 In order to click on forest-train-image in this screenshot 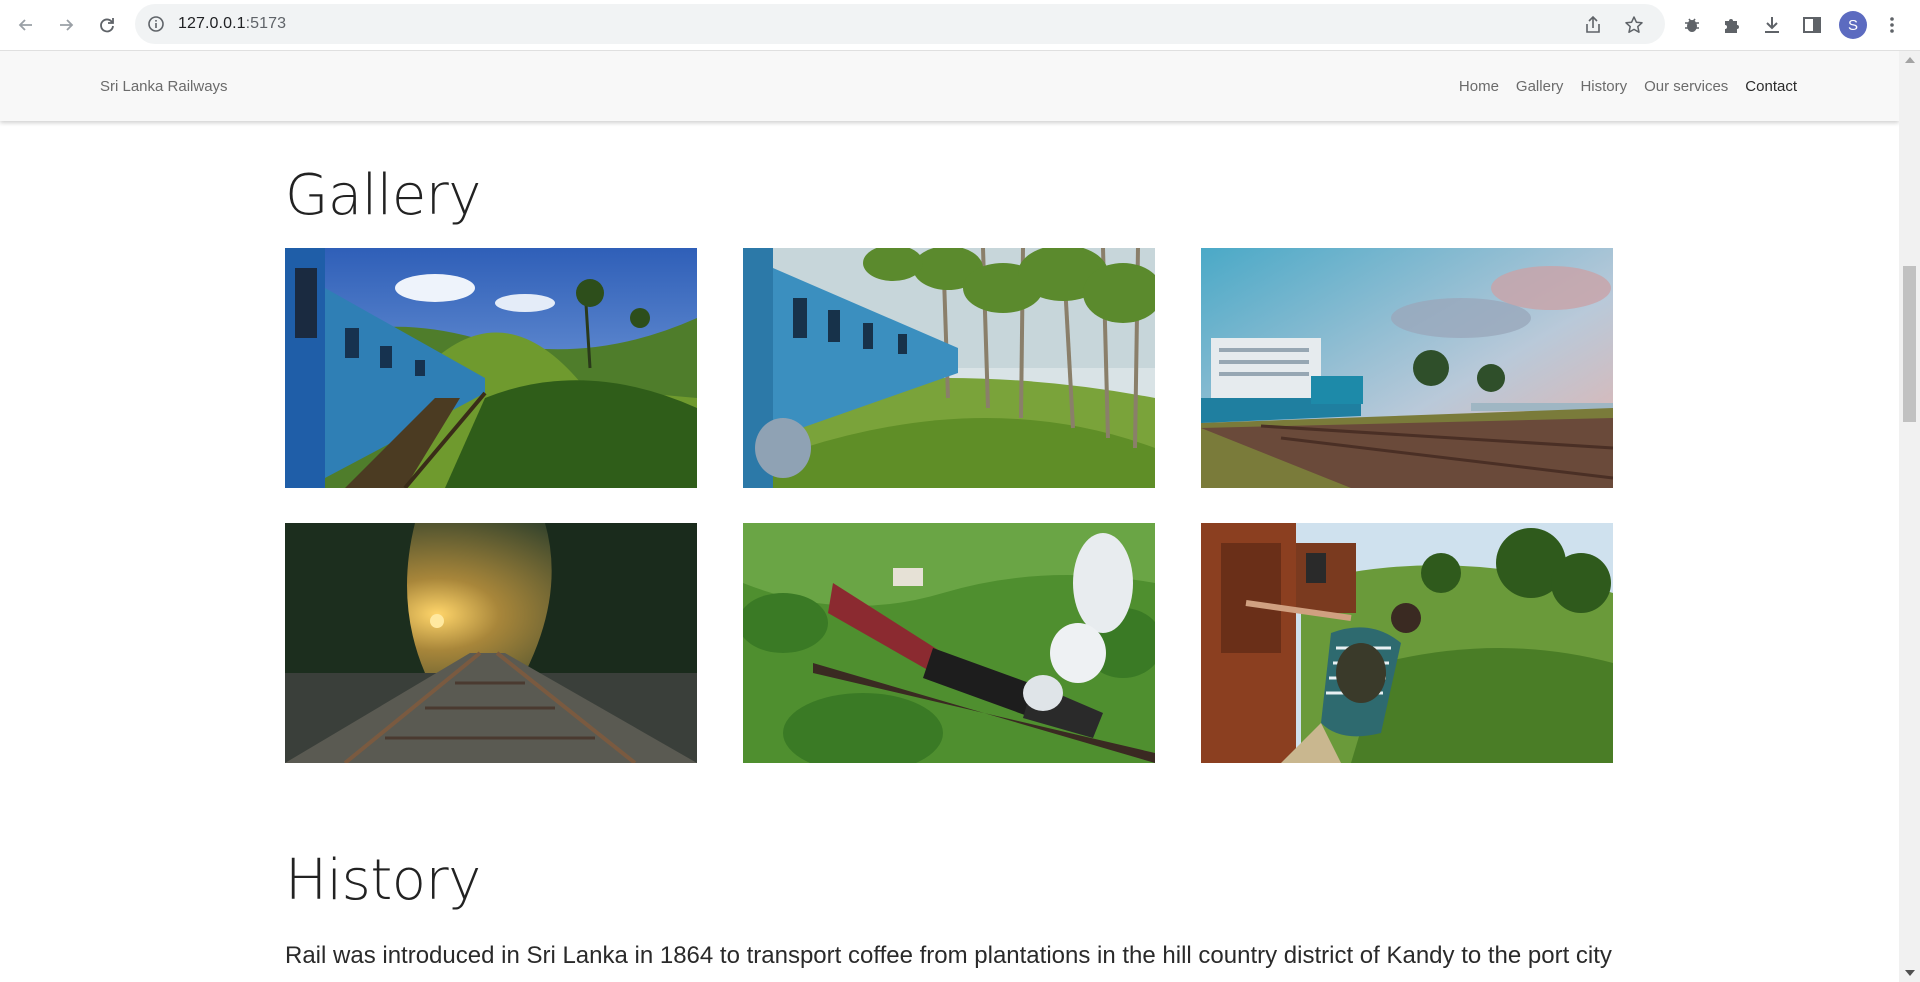, I will do `click(949, 368)`.